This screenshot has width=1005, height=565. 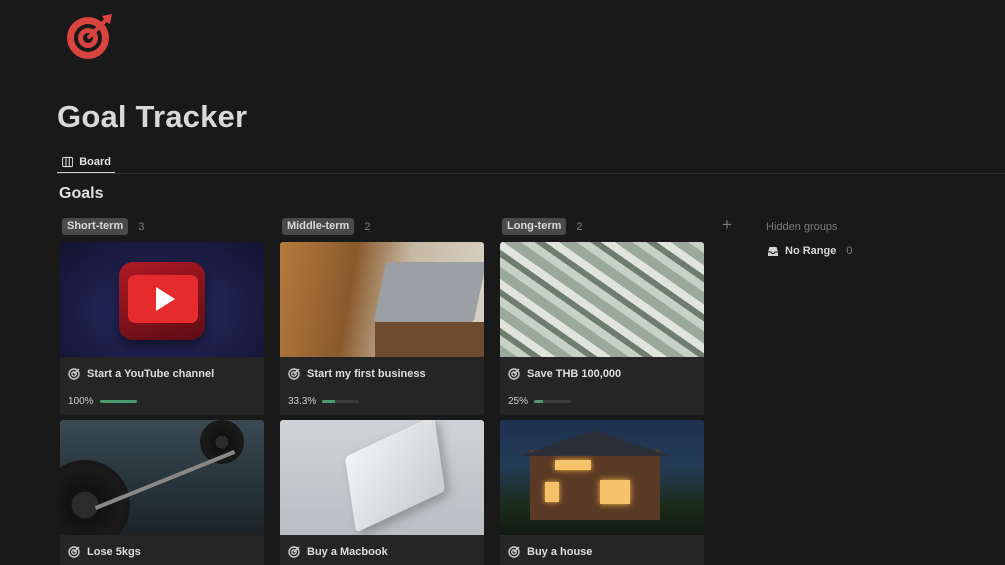 I want to click on card-buy-house: Buy a house, so click(x=602, y=492).